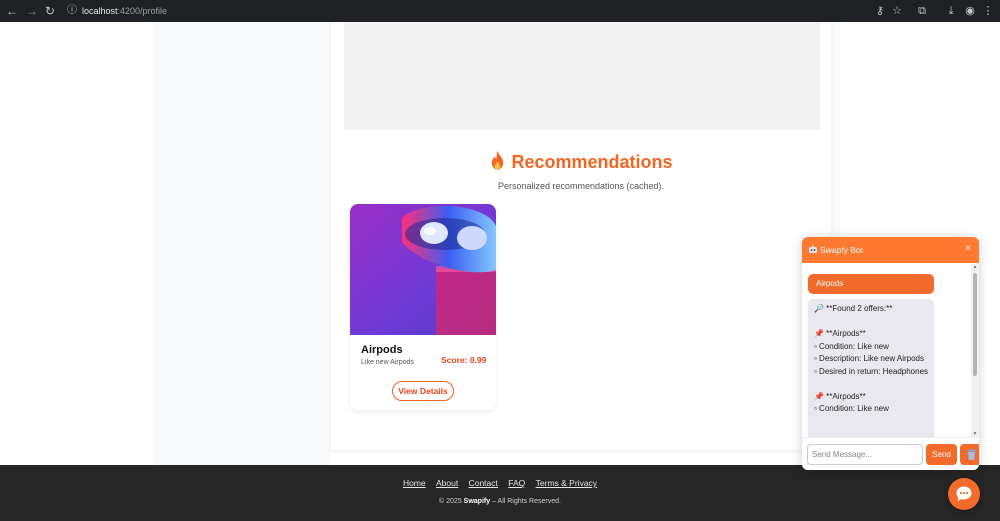  Describe the element at coordinates (450, 501) in the screenshot. I see `copyright-year: © 2025` at that location.